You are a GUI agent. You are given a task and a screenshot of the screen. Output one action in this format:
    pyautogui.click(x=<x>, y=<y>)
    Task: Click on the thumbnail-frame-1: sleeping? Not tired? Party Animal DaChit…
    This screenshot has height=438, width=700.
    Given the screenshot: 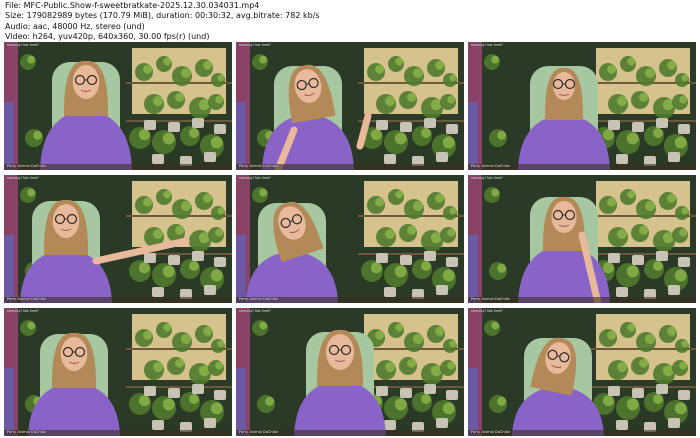 What is the action you would take?
    pyautogui.click(x=118, y=106)
    